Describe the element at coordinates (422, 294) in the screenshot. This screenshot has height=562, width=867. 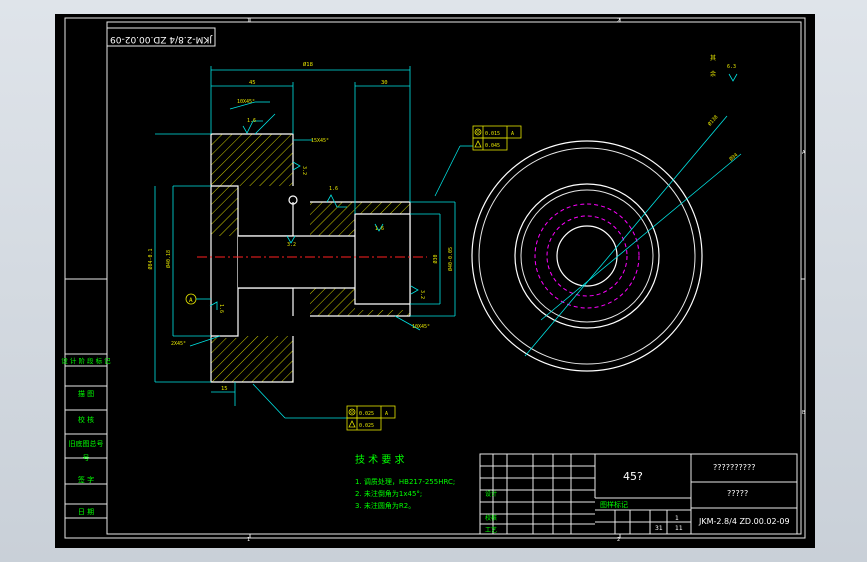
I see `finish-7: 3.2` at that location.